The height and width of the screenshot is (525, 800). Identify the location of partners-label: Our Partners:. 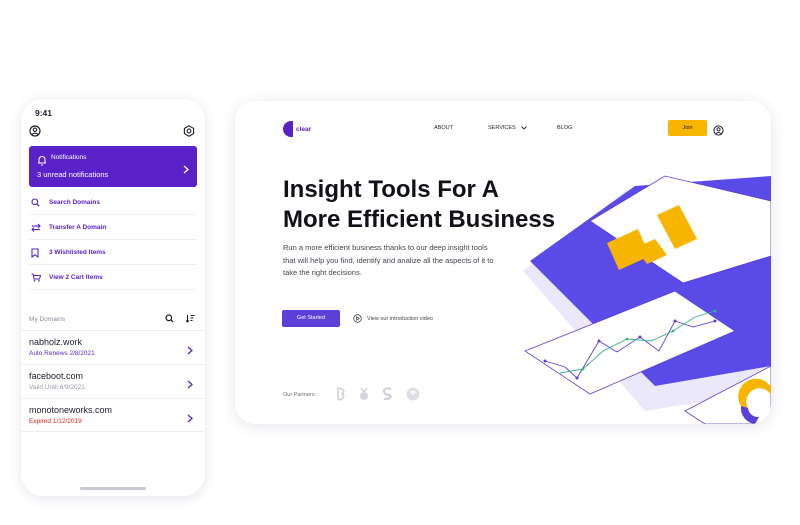
(300, 395).